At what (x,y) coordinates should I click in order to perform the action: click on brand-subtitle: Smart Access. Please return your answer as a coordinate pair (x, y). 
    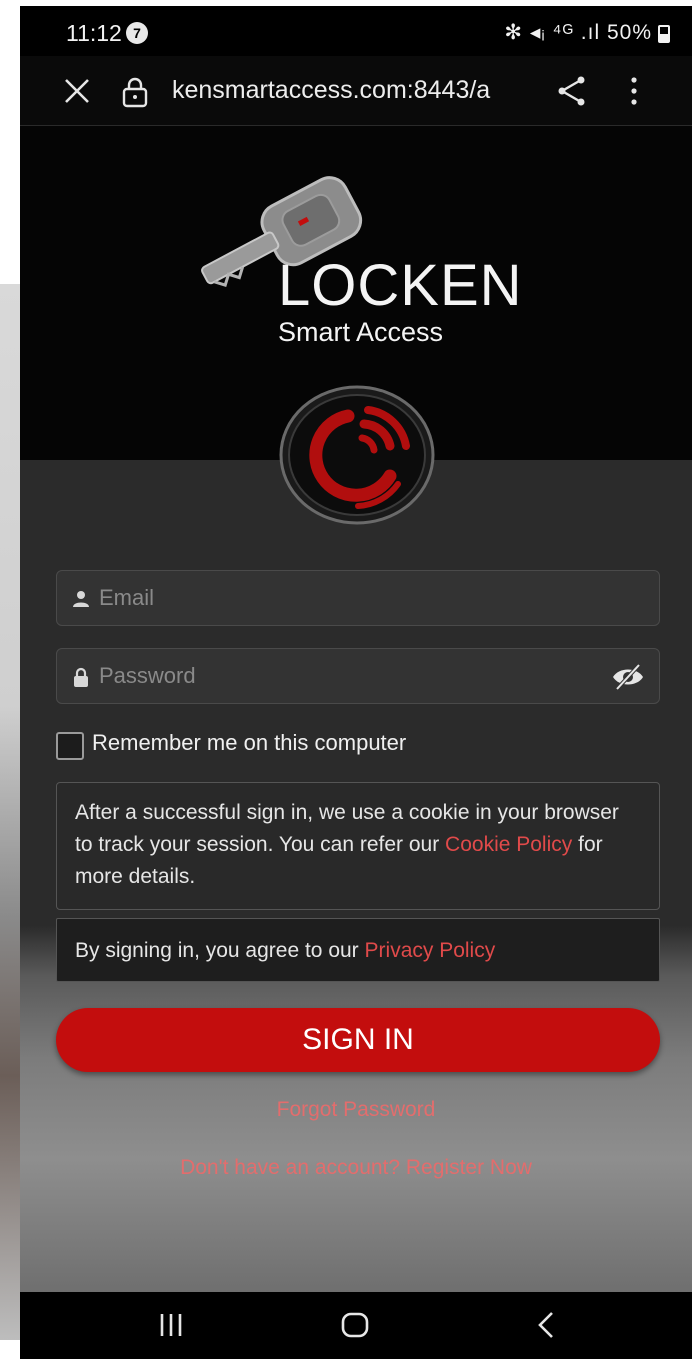
    Looking at the image, I should click on (361, 332).